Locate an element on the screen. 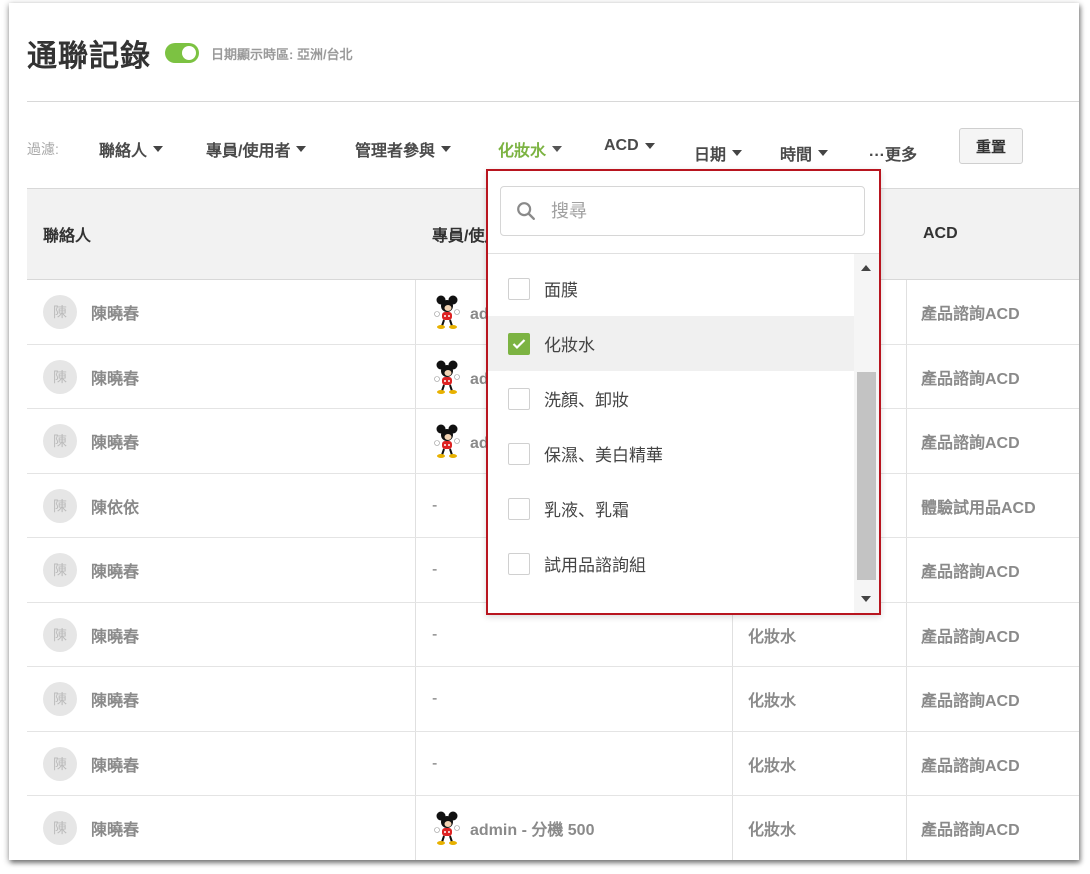  dropdown-search is located at coordinates (682, 211).